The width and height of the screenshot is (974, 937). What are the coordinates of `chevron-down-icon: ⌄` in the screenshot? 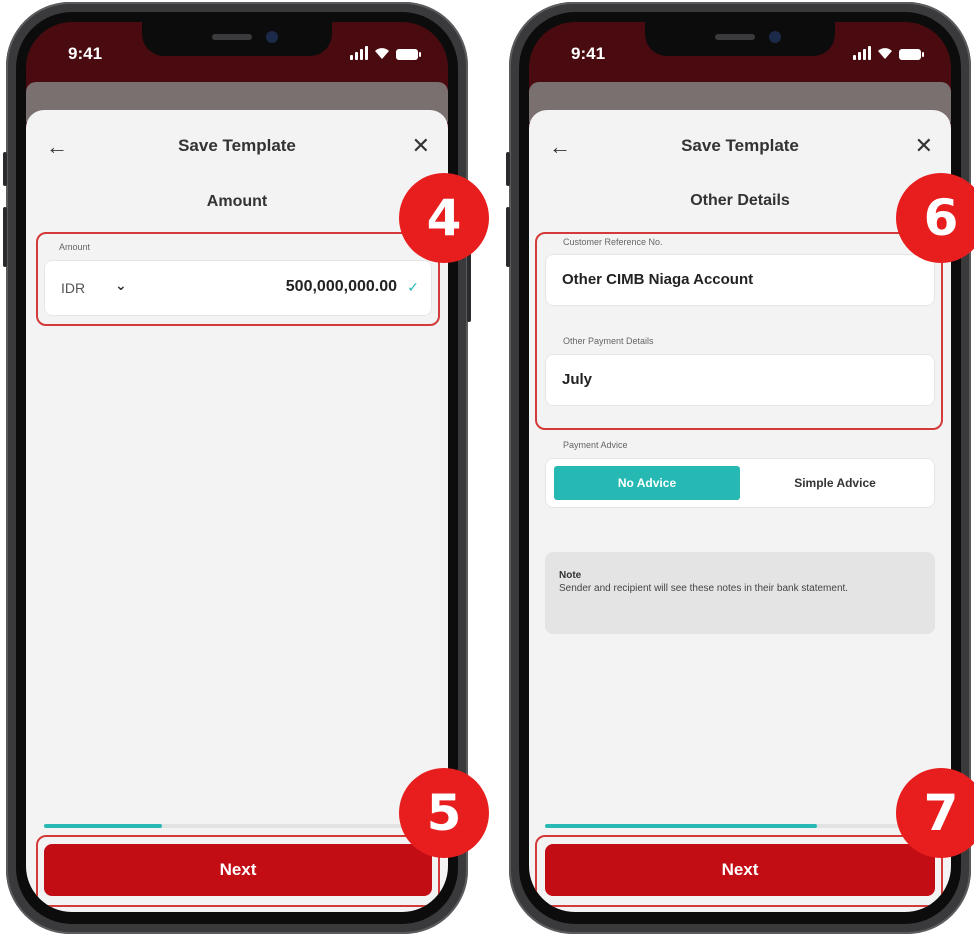 It's located at (121, 285).